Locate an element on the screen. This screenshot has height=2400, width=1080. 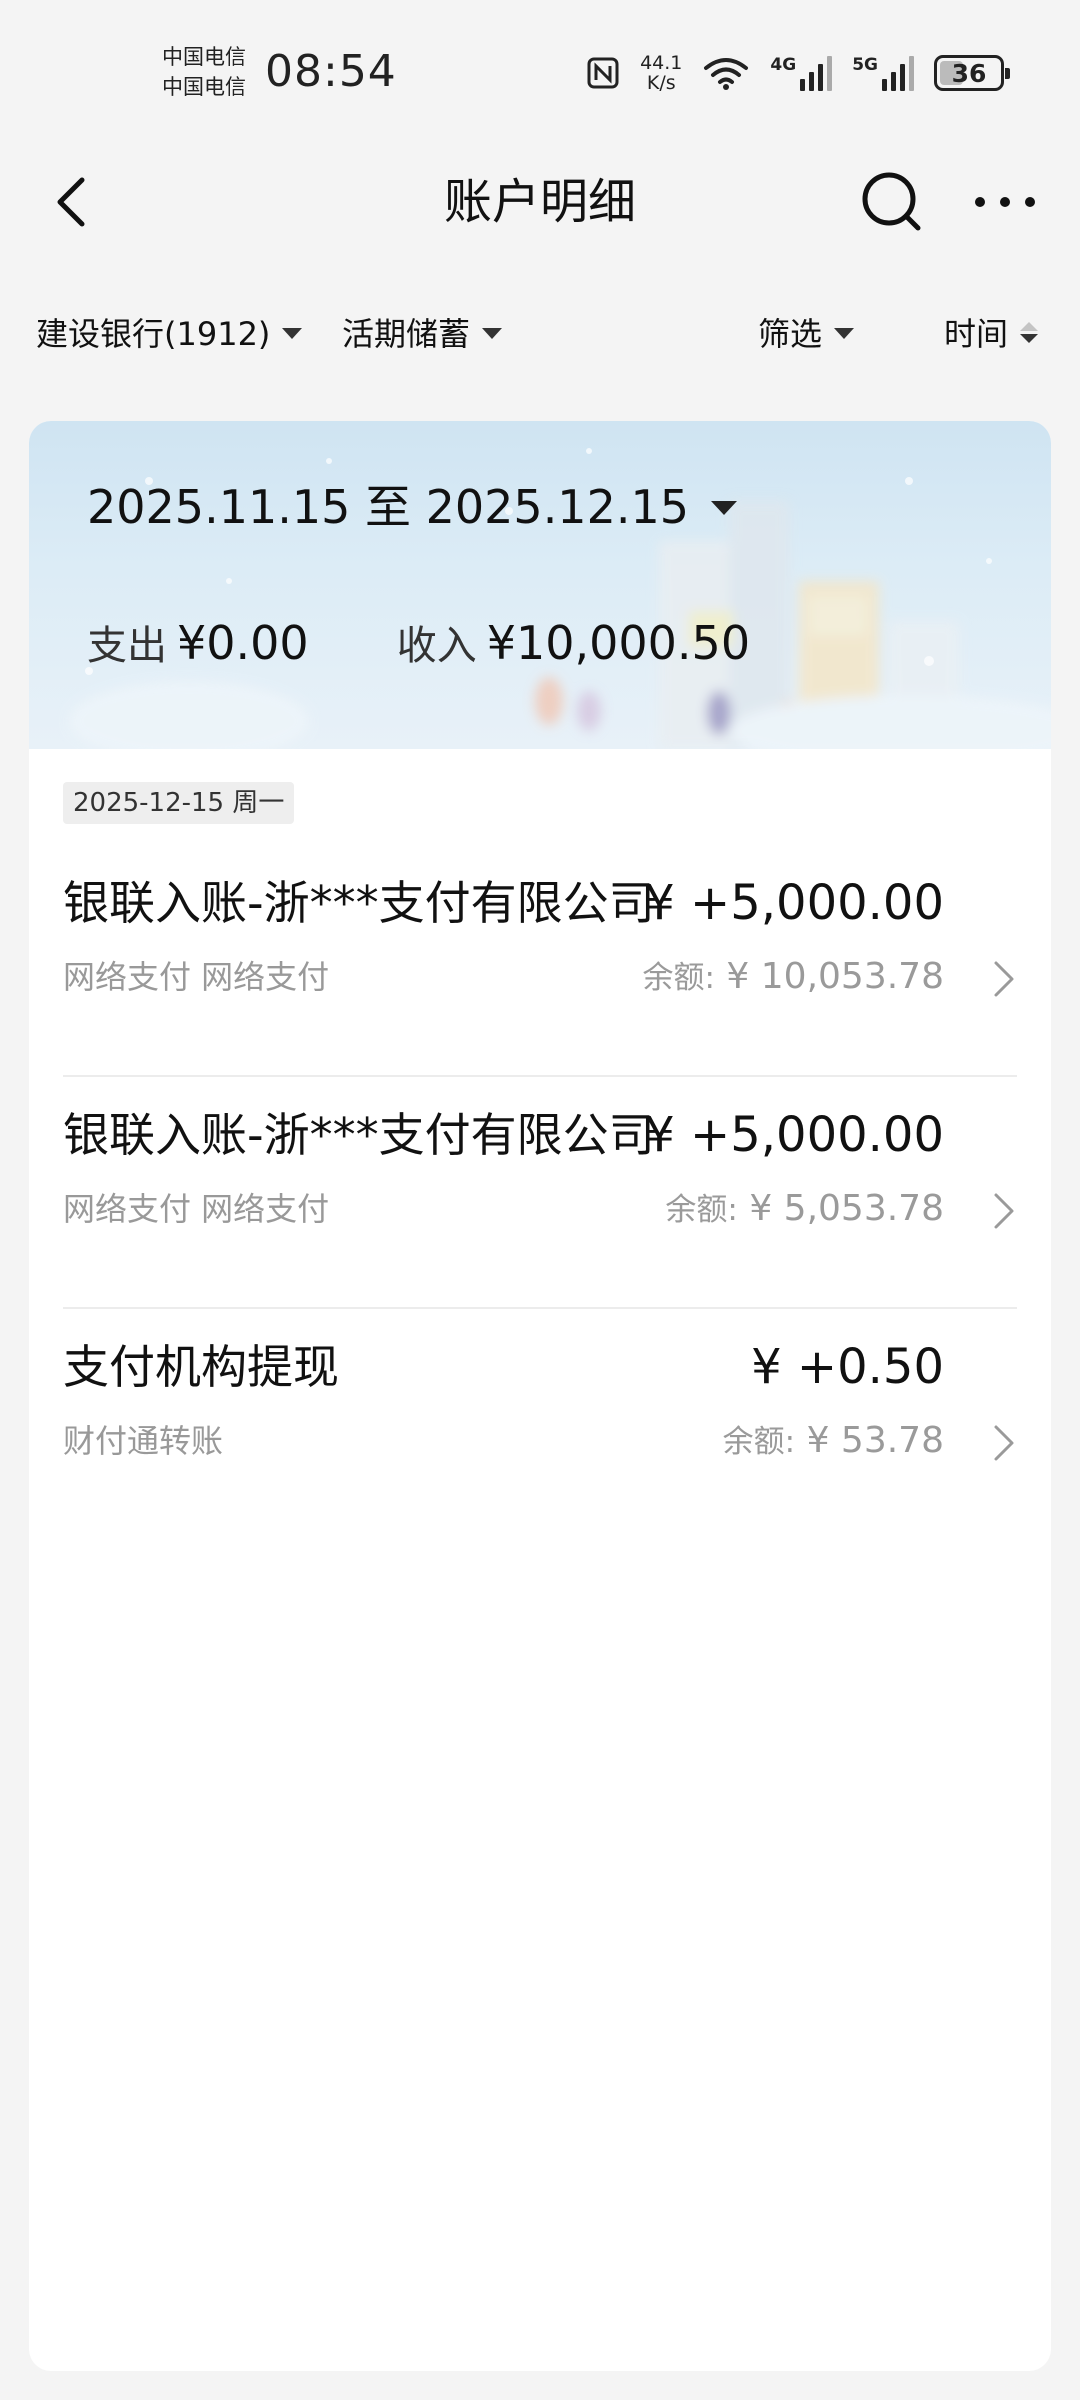
income-value: ¥10,000.50 is located at coordinates (618, 643).